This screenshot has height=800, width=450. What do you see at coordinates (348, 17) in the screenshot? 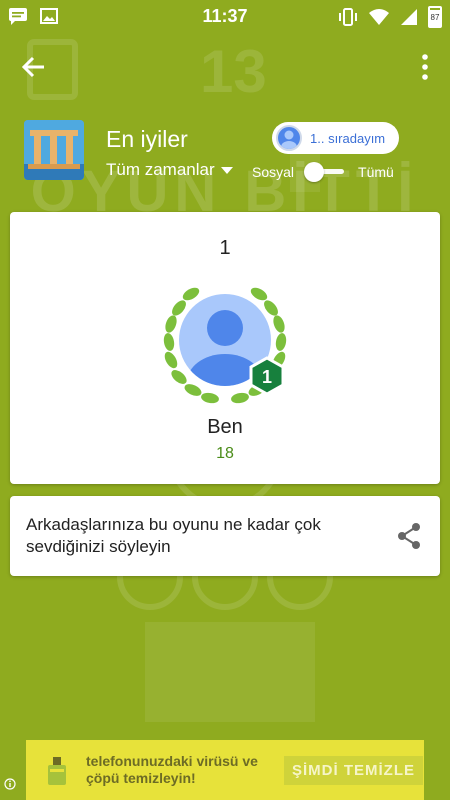
I see `vibrate-icon` at bounding box center [348, 17].